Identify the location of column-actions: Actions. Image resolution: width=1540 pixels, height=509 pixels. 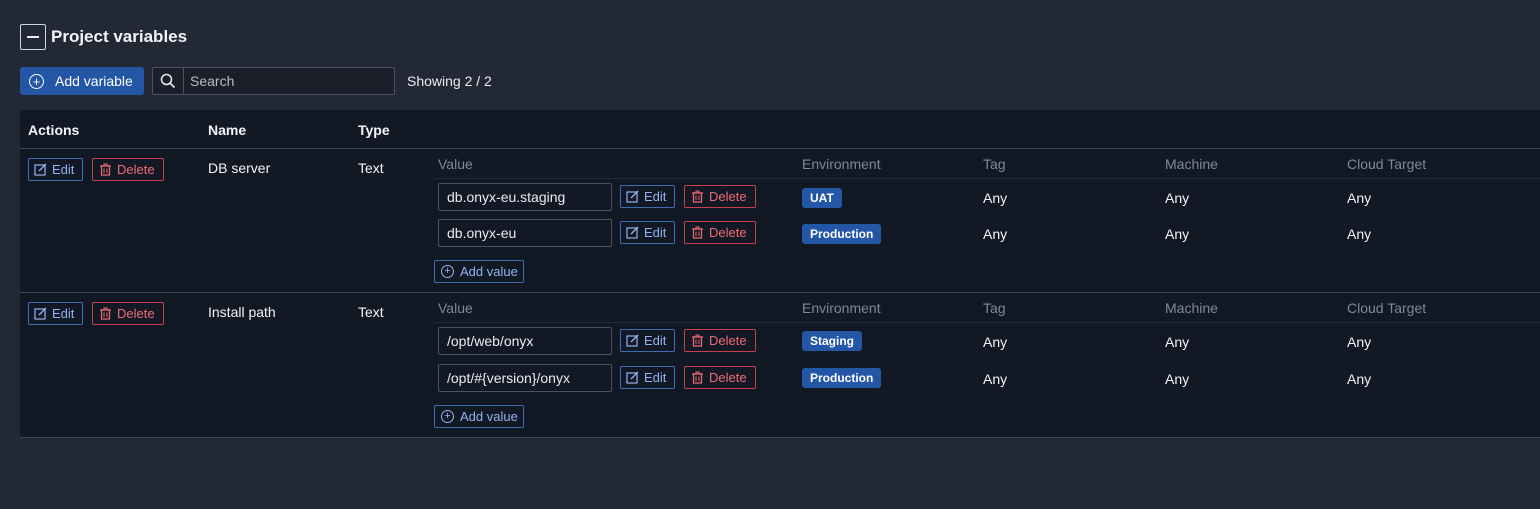
(54, 130).